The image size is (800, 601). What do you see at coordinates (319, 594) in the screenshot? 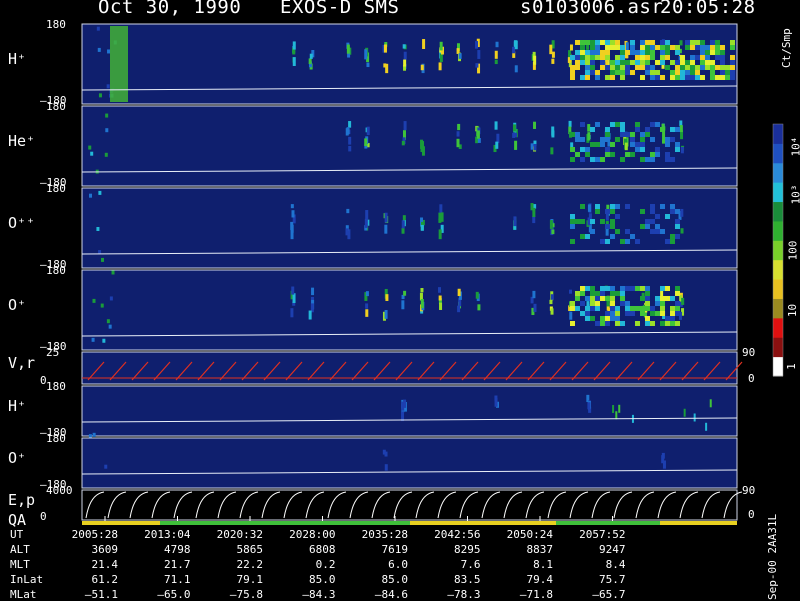
I see `table-cell: –84.3` at bounding box center [319, 594].